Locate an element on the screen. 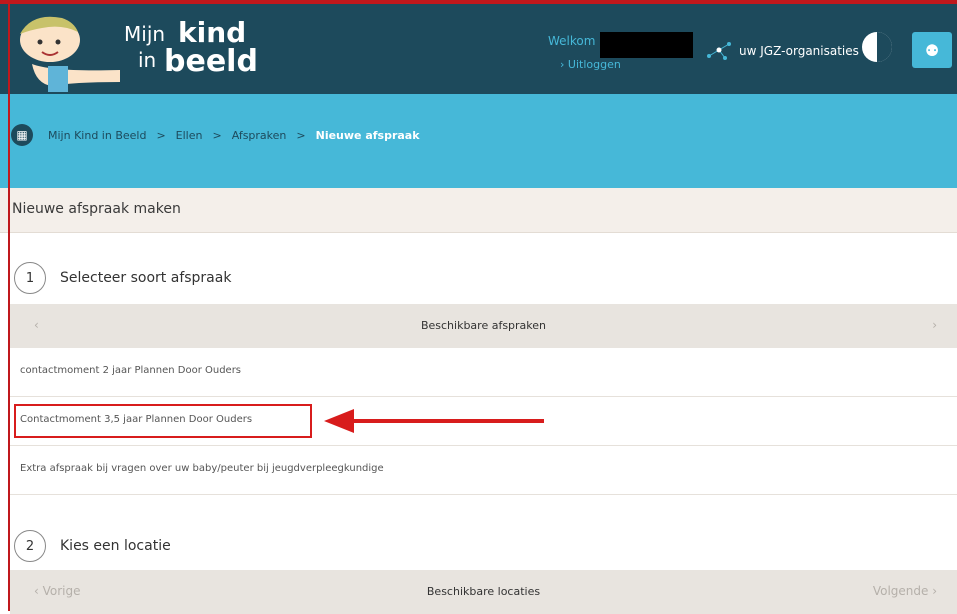 The height and width of the screenshot is (614, 957). step-1-header: 1 Selecteer soort afspraak is located at coordinates (122, 278).